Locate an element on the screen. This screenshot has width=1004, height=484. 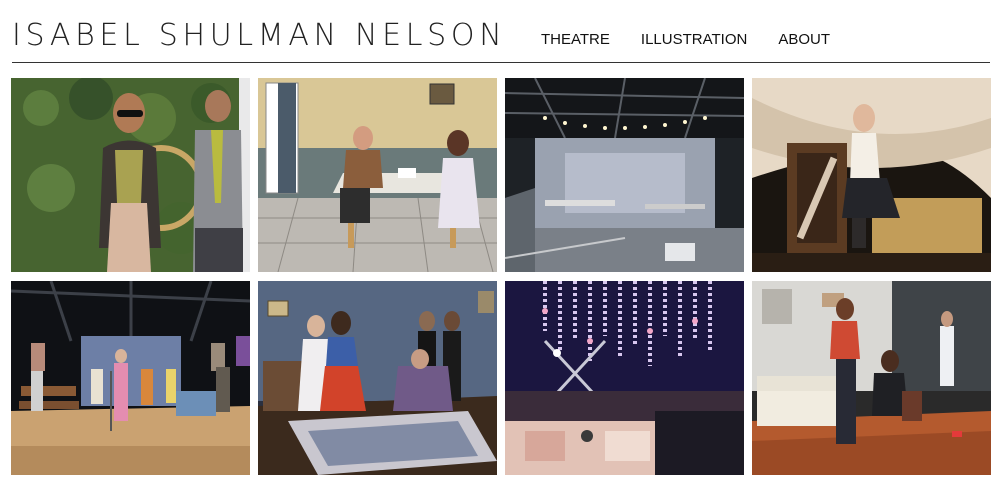
nav-link-illustration: ILLUSTRATION is located at coordinates (694, 40).